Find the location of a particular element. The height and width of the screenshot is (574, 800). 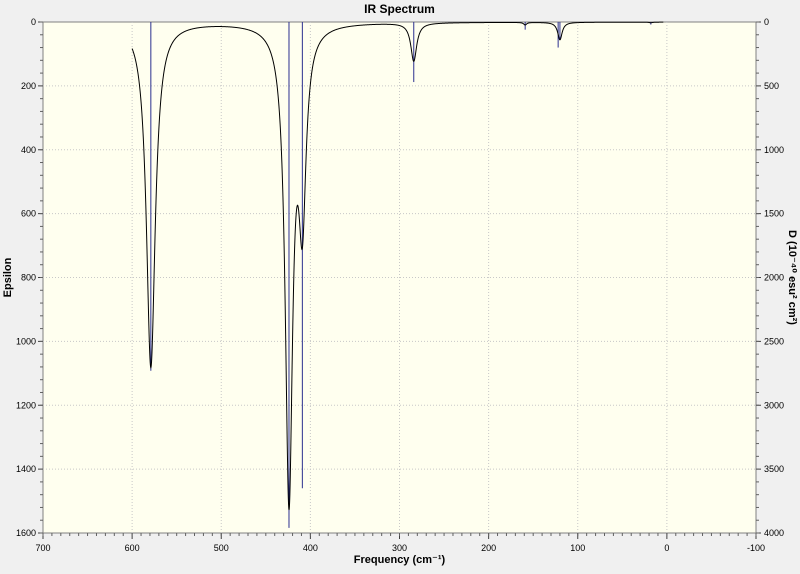

y-left-tick-label: 200 is located at coordinates (28, 86).